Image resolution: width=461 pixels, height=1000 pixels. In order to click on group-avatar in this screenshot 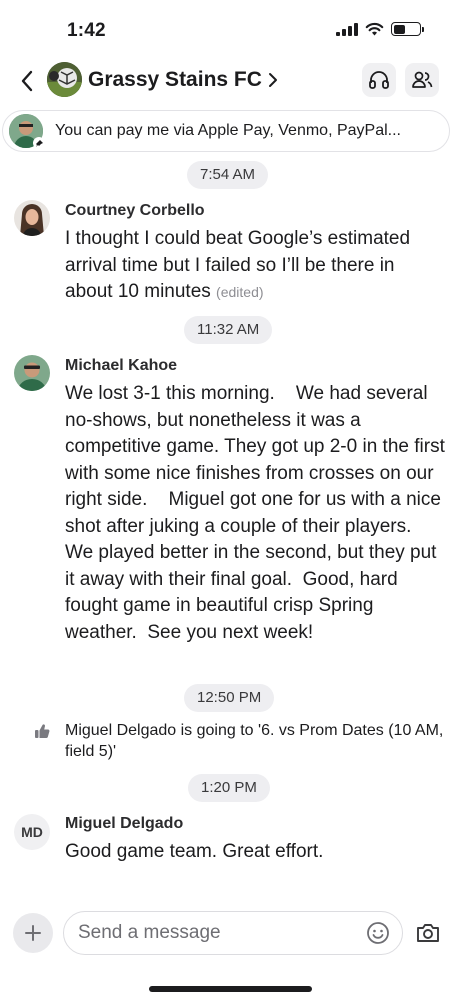, I will do `click(64, 79)`.